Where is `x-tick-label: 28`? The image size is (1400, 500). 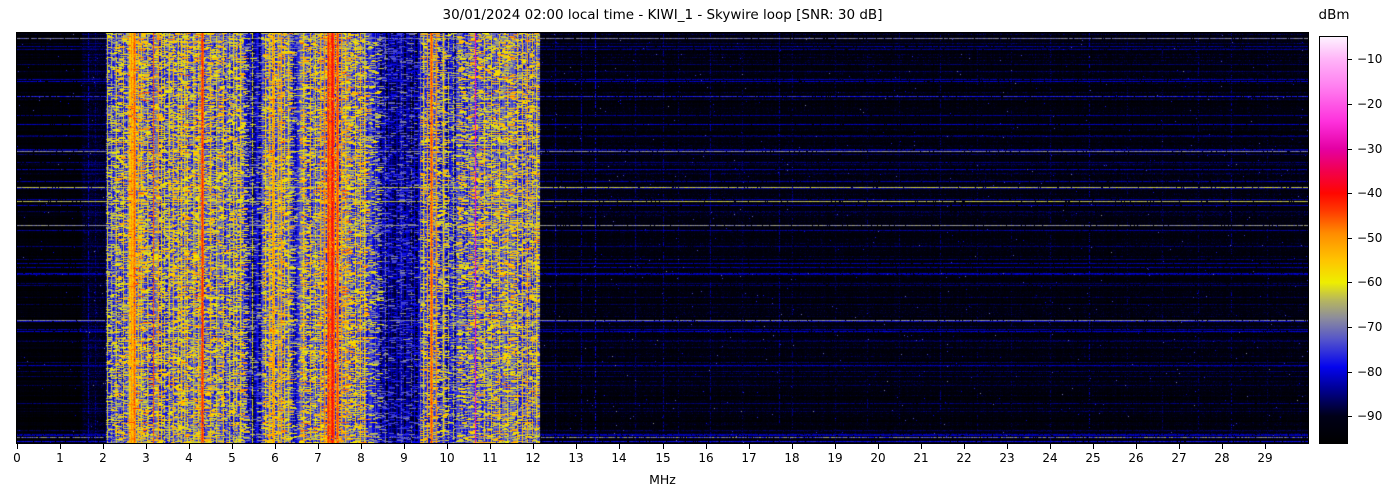
x-tick-label: 28 is located at coordinates (1222, 458).